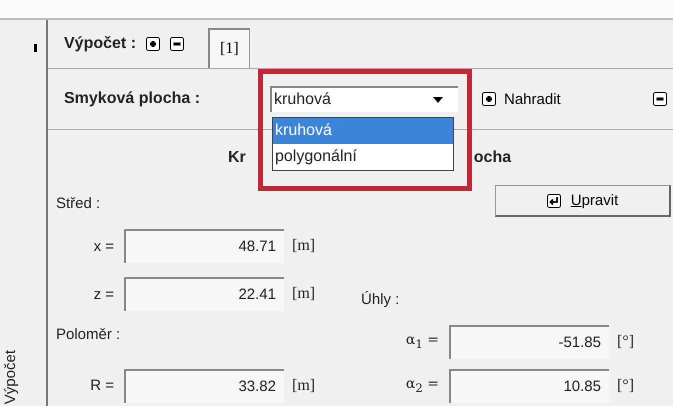 The height and width of the screenshot is (406, 673). I want to click on dropdown-arrow-icon, so click(438, 100).